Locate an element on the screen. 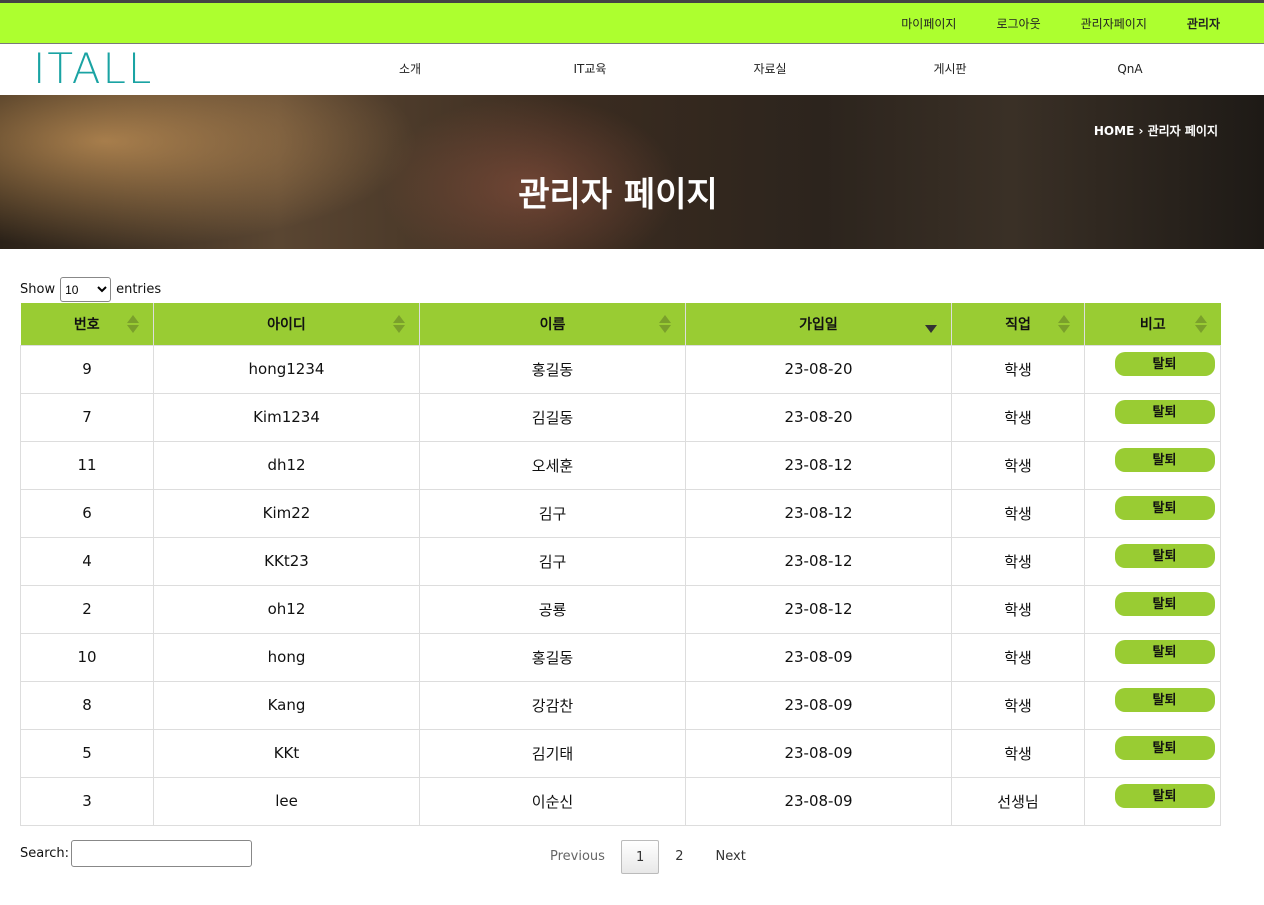 Image resolution: width=1264 pixels, height=905 pixels. site-logo: ITALL is located at coordinates (93, 69).